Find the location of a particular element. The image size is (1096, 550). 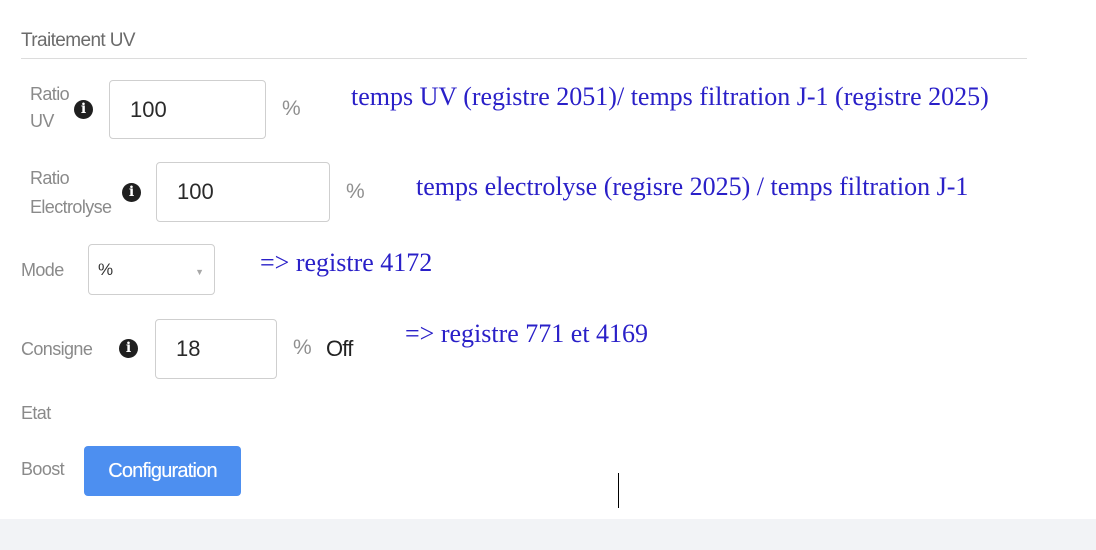

mode-select-value: % is located at coordinates (106, 269).